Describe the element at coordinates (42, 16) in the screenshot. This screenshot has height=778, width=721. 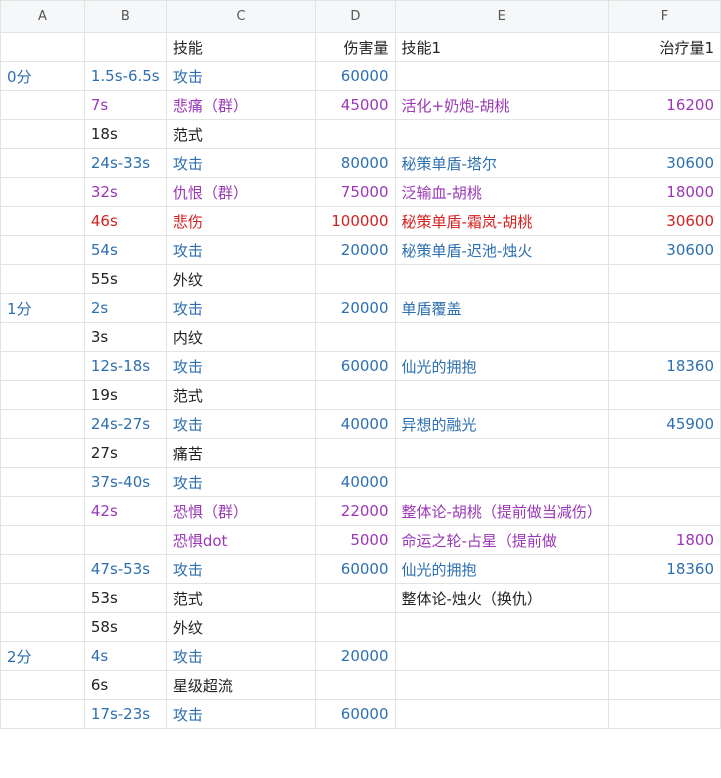
I see `column-header-a: A` at that location.